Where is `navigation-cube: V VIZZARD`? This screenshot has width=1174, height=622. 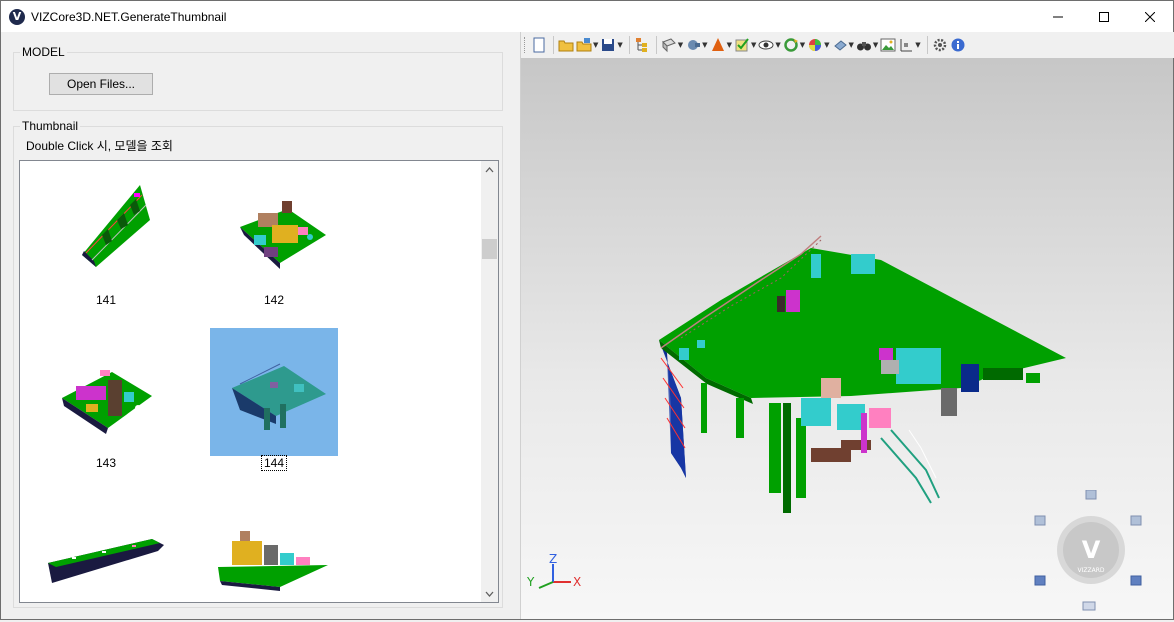
navigation-cube: V VIZZARD is located at coordinates (1091, 555).